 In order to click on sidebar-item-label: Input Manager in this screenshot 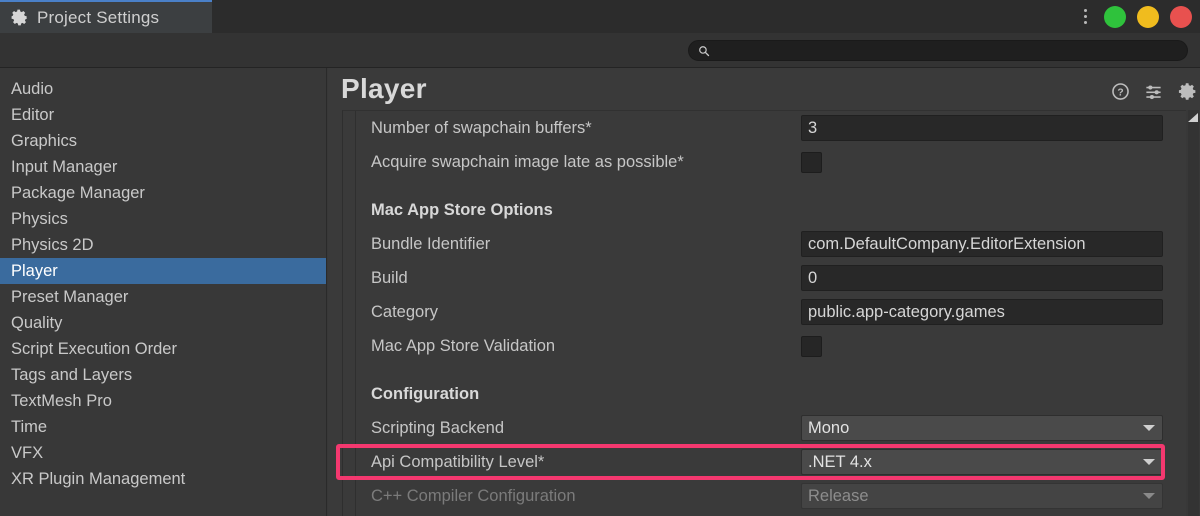, I will do `click(64, 166)`.